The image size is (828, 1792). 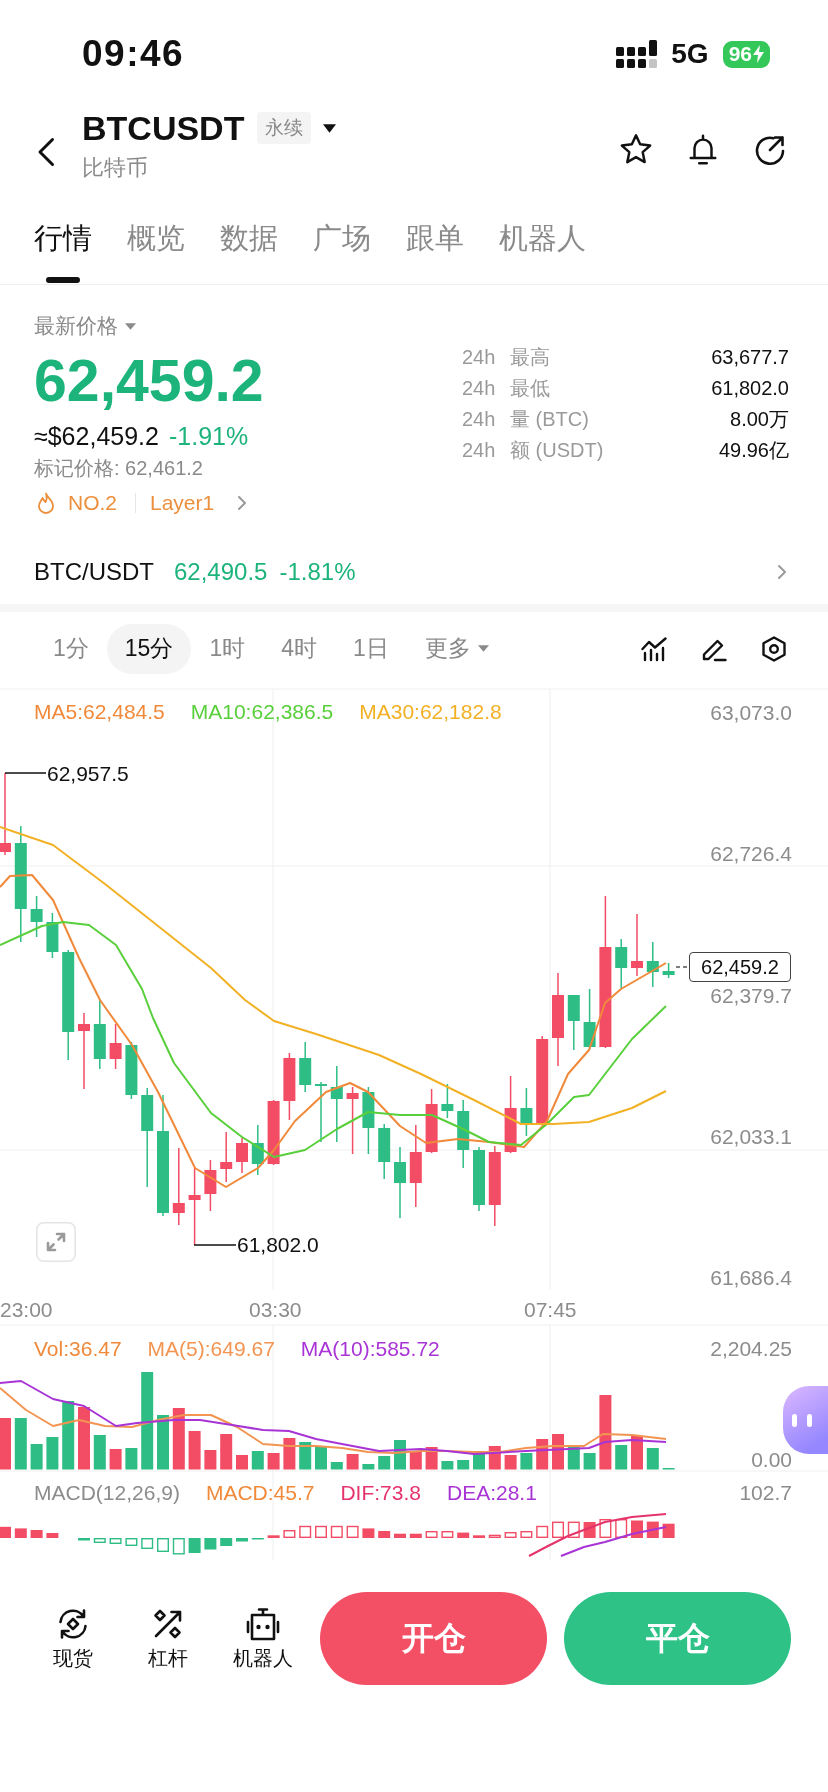 I want to click on close-position-button: 平仓, so click(x=677, y=1638).